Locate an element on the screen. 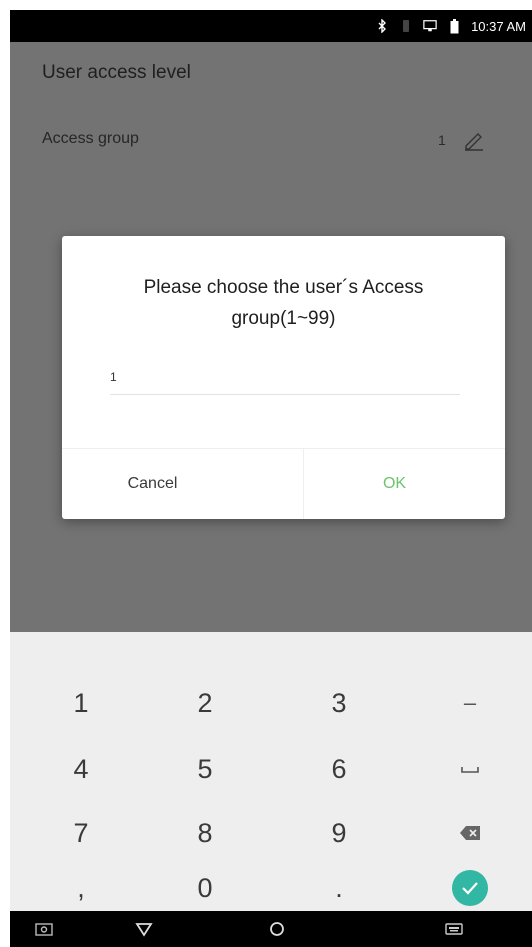 This screenshot has height=947, width=532. key-5: 5 is located at coordinates (205, 769).